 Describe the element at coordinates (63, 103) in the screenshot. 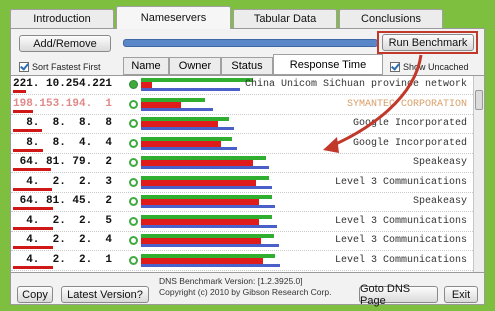

I see `nameserver-ip: 198.153.194. 1` at that location.